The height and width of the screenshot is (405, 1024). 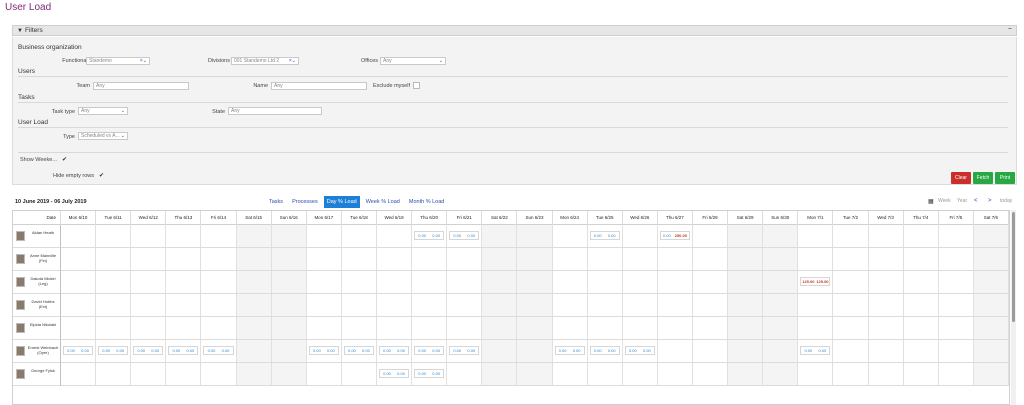 What do you see at coordinates (983, 178) in the screenshot?
I see `fetch-button: Fetch` at bounding box center [983, 178].